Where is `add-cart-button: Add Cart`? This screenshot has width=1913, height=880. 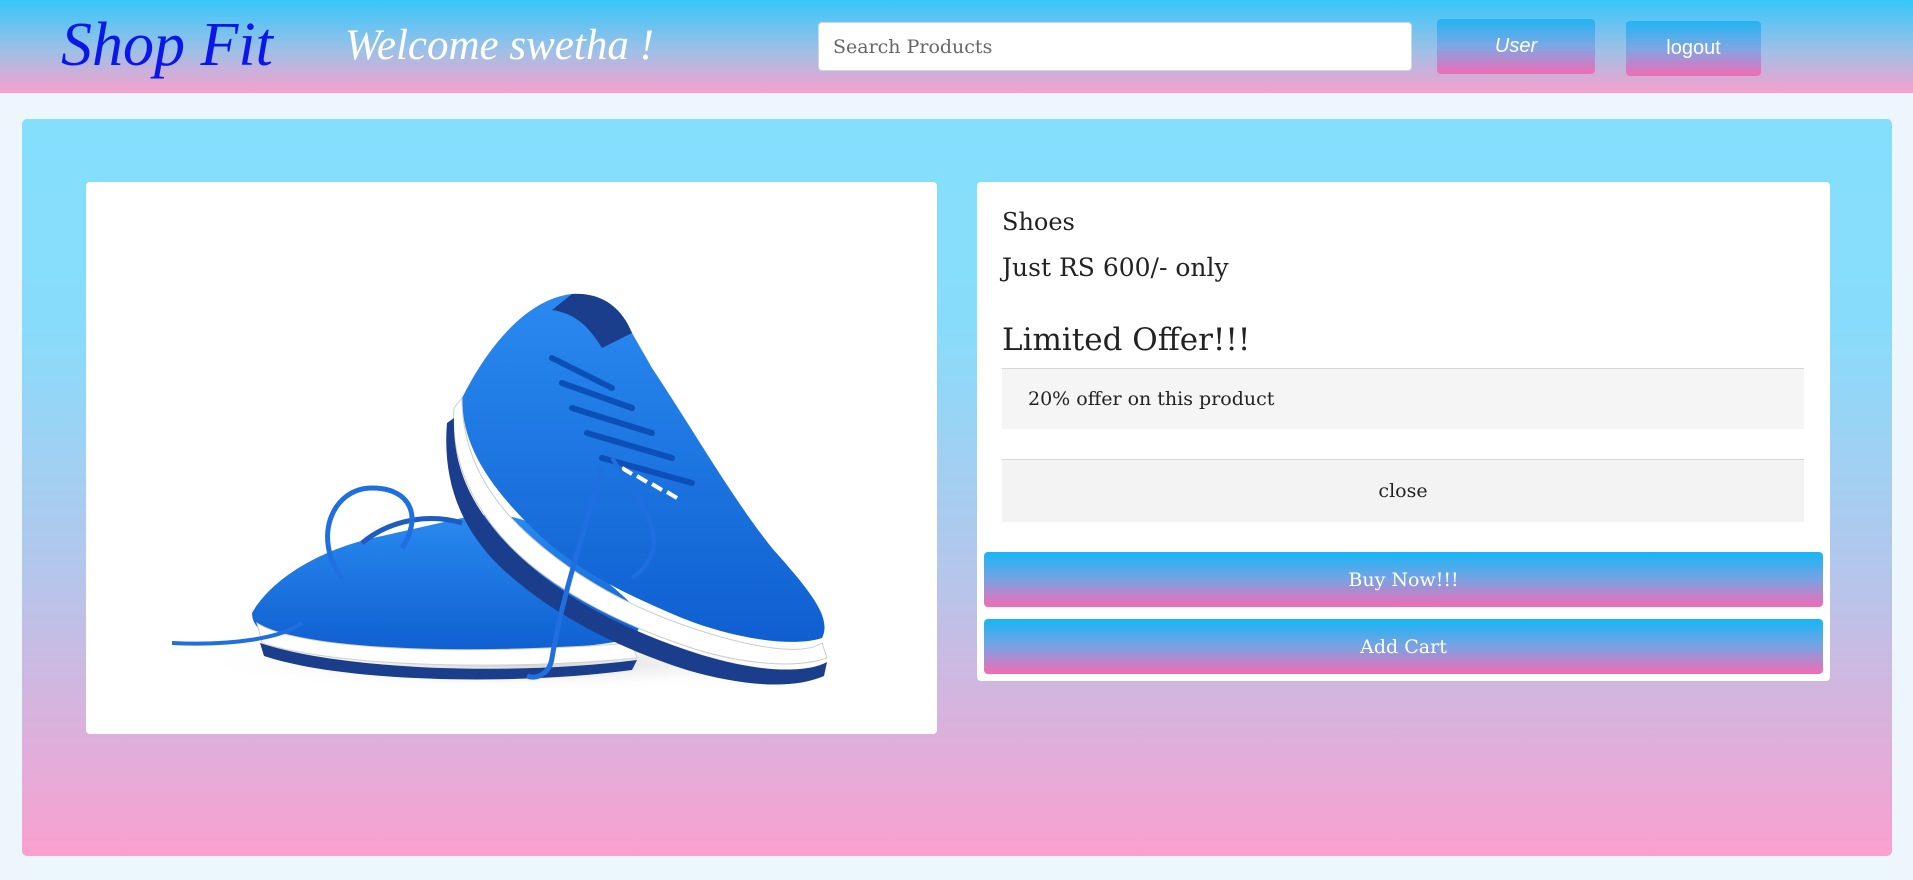 add-cart-button: Add Cart is located at coordinates (1403, 646).